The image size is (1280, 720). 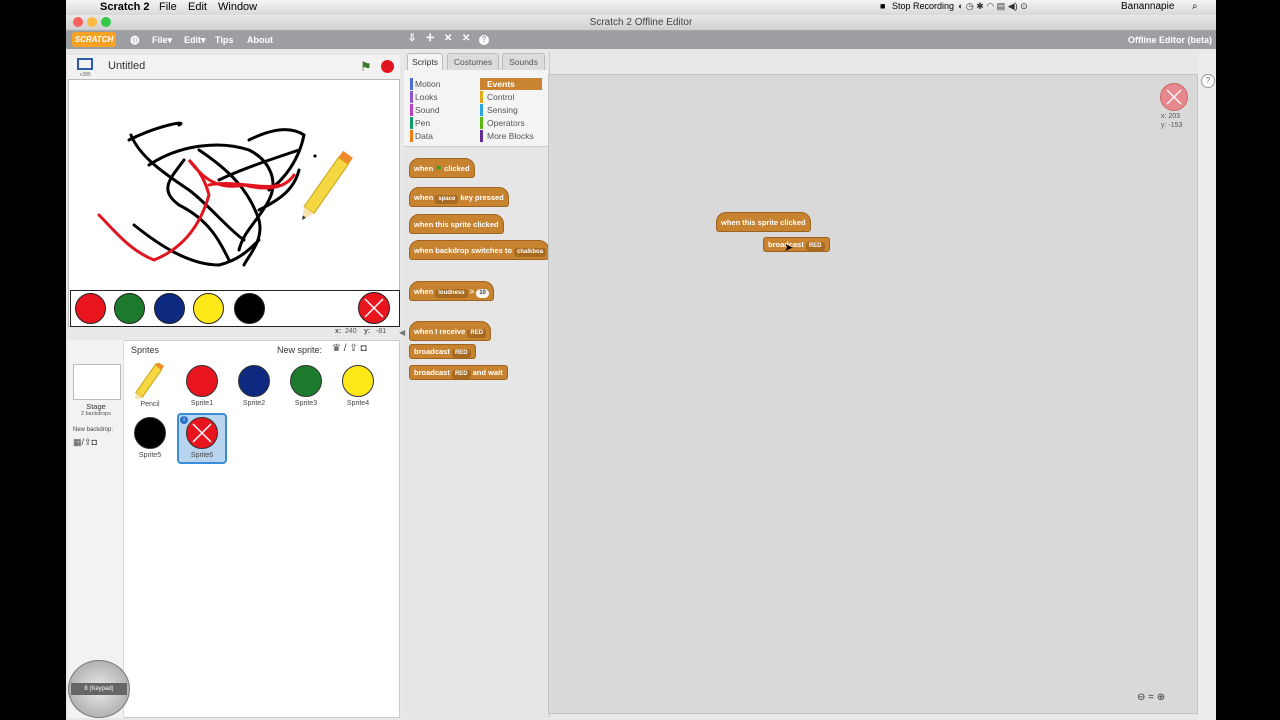 What do you see at coordinates (150, 440) in the screenshot?
I see `sprite-thumb-sprite5: Sprite5` at bounding box center [150, 440].